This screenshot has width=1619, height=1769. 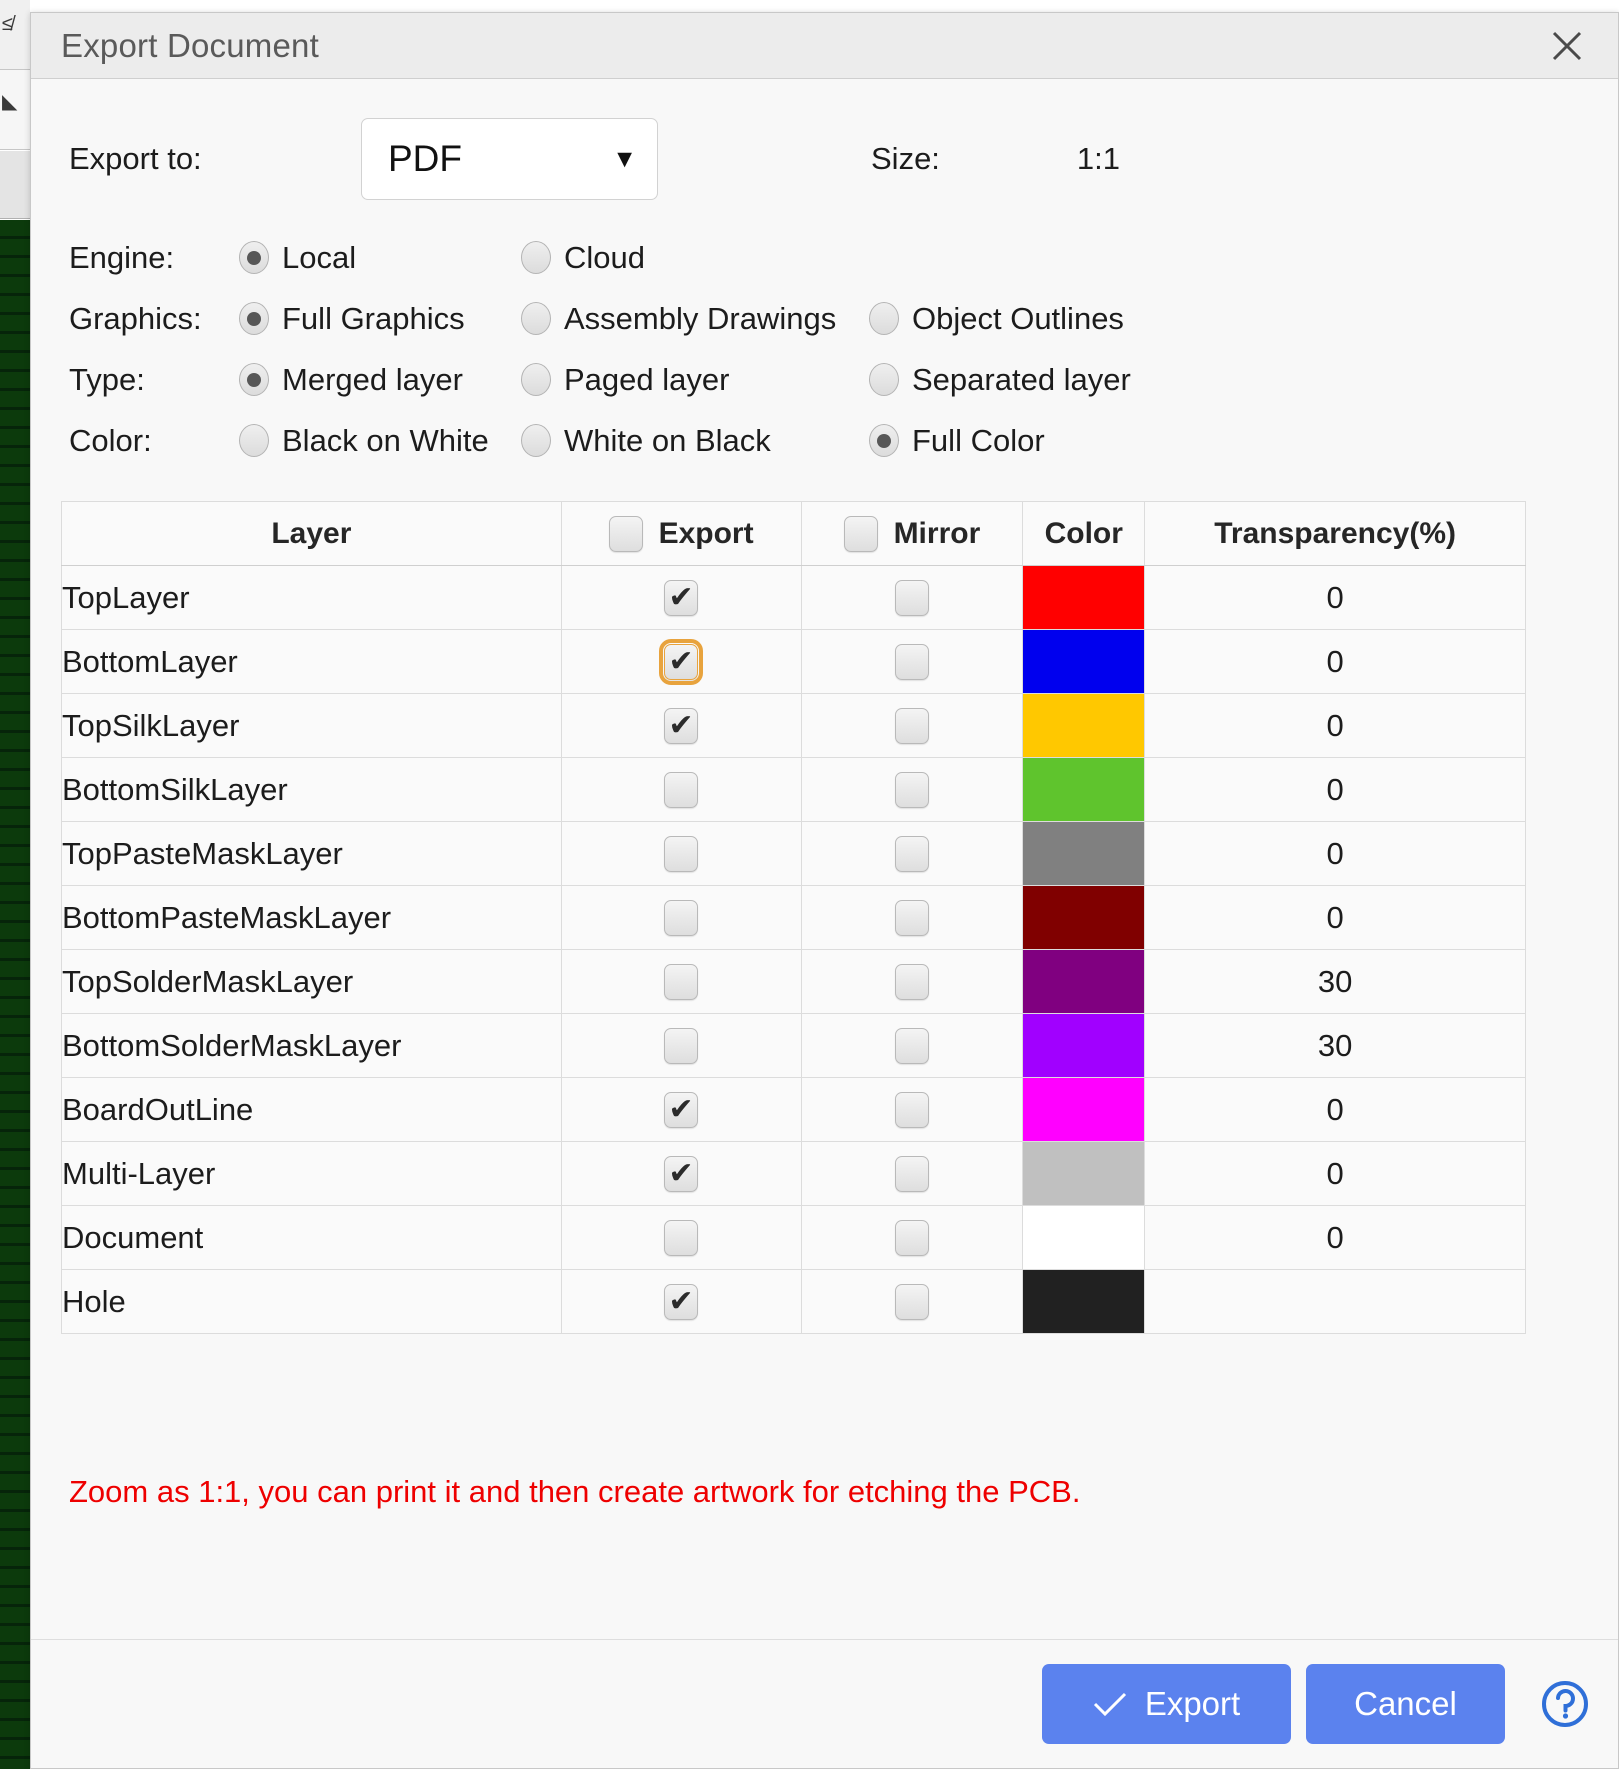 What do you see at coordinates (1335, 1301) in the screenshot?
I see `transparency-cell` at bounding box center [1335, 1301].